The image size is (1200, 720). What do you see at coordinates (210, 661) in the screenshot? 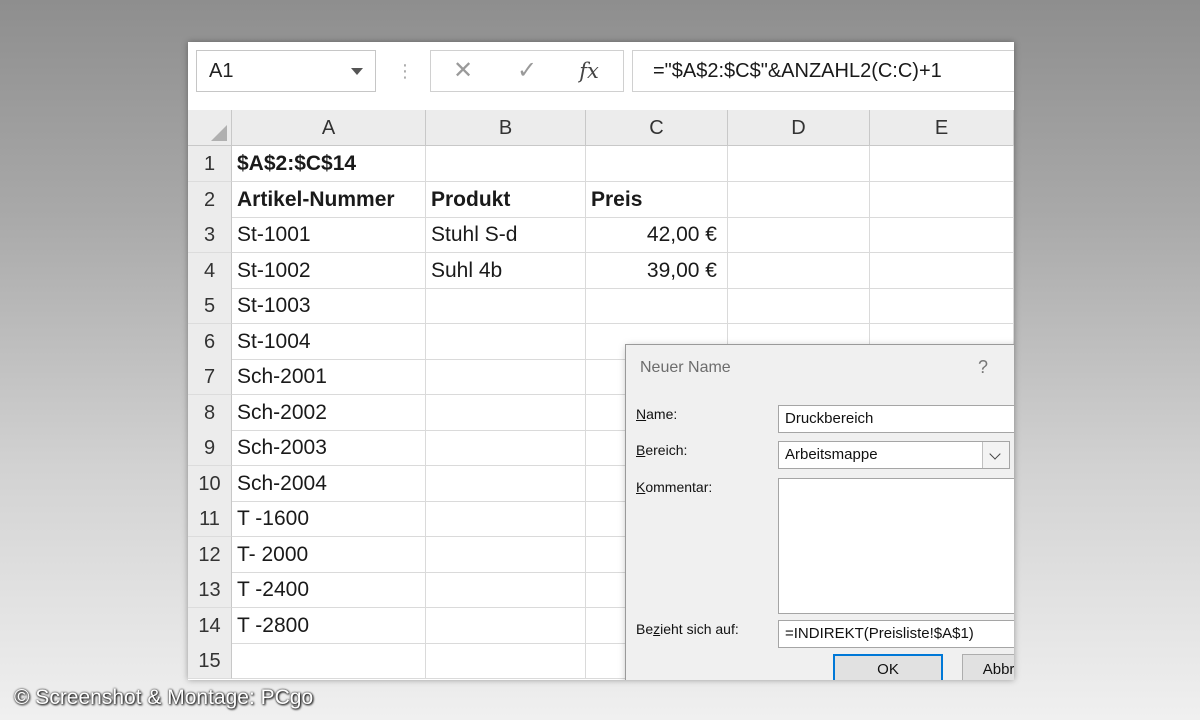
I see `row-header: 15` at bounding box center [210, 661].